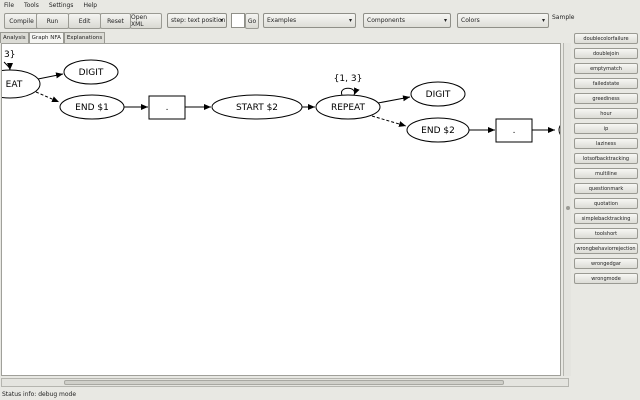  What do you see at coordinates (61, 5) in the screenshot?
I see `menu-settings: Settings` at bounding box center [61, 5].